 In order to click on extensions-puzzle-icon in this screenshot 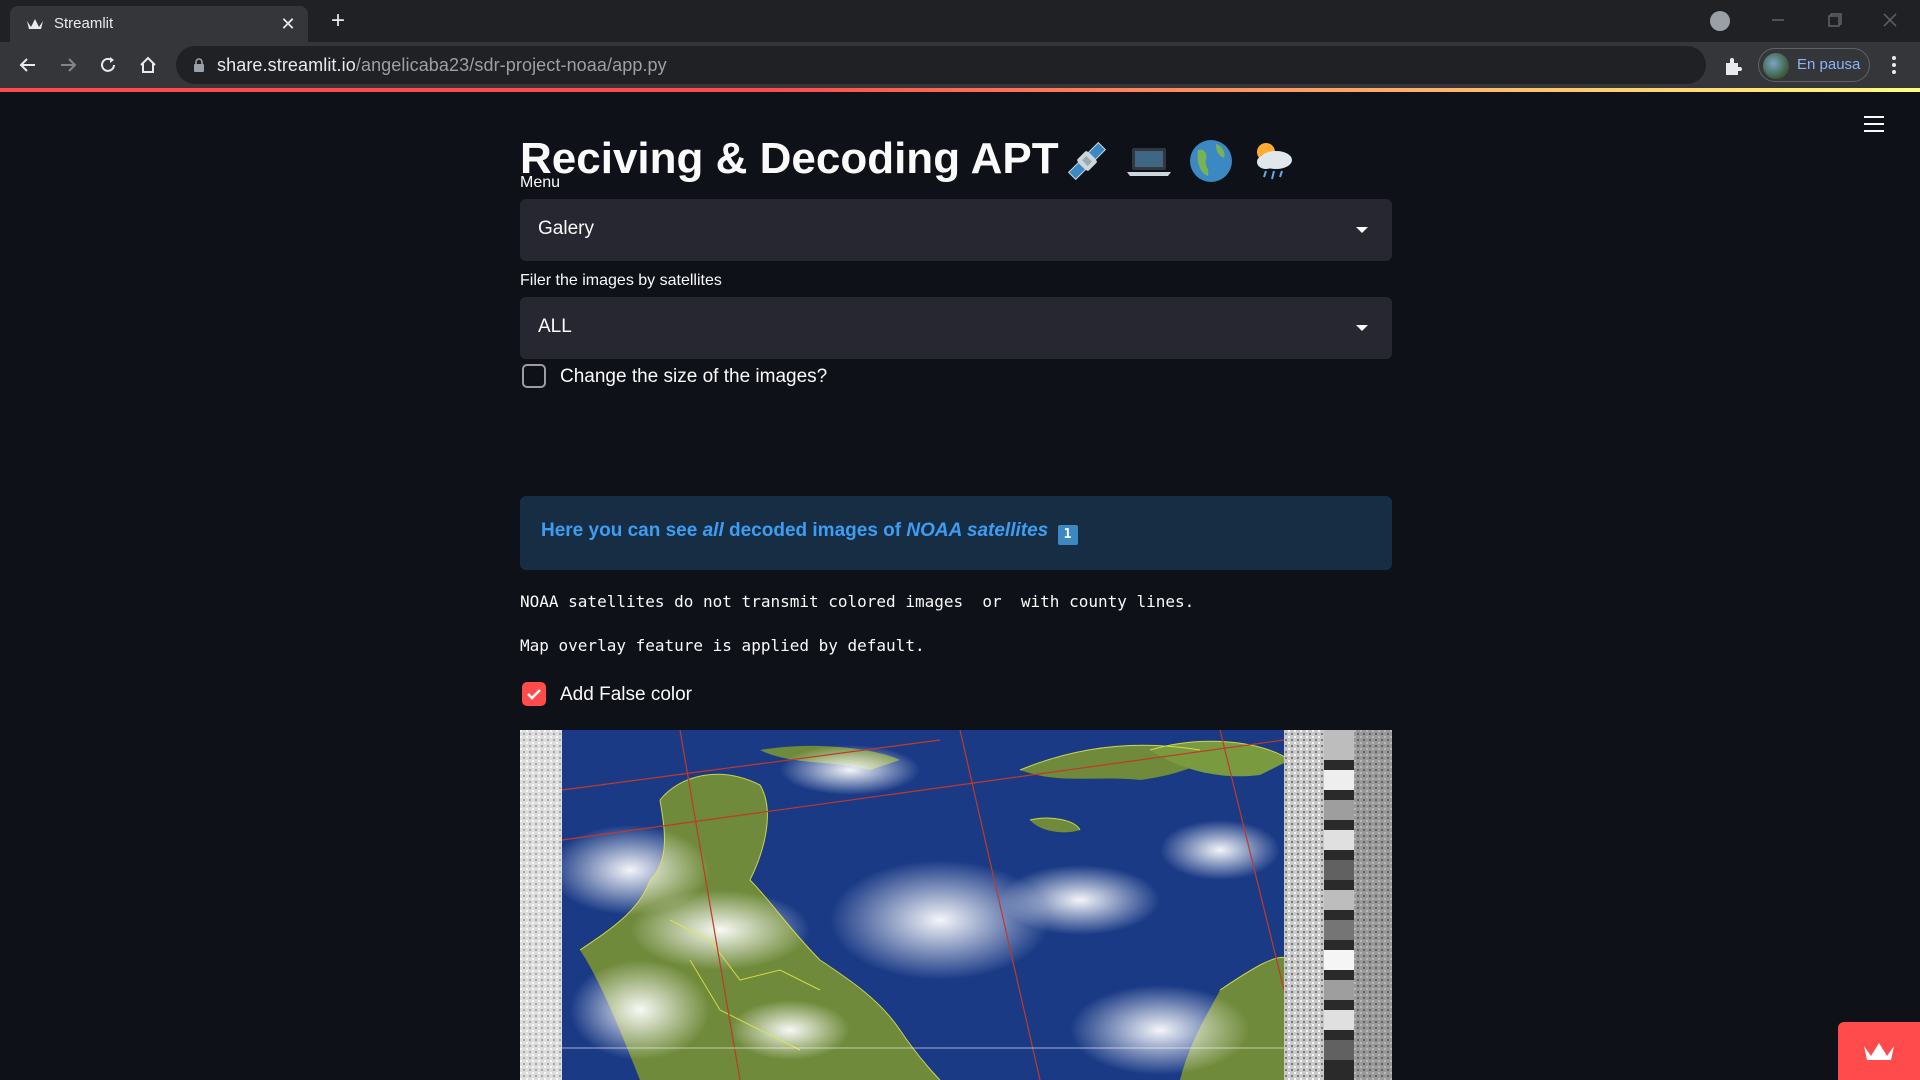, I will do `click(1733, 66)`.